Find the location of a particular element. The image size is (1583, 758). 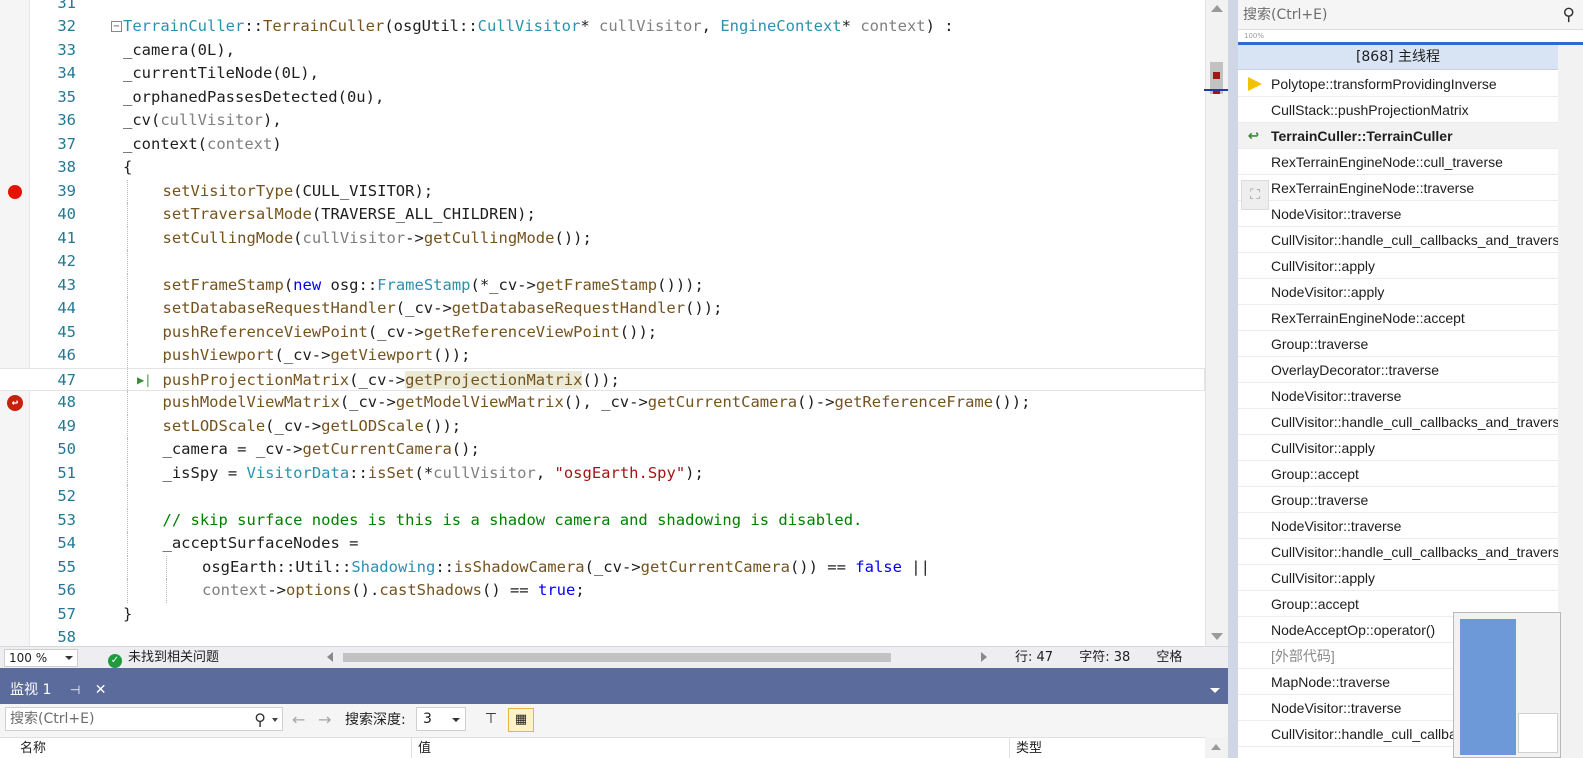

column-toggle-icon: ▦ is located at coordinates (521, 720).